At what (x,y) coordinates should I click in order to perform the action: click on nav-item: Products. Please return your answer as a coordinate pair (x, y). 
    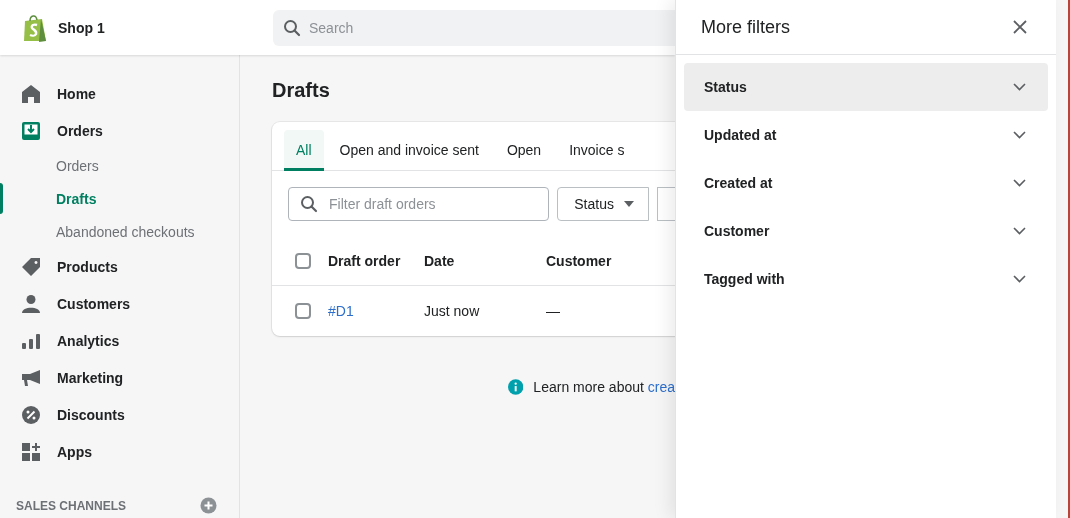
    Looking at the image, I should click on (119, 266).